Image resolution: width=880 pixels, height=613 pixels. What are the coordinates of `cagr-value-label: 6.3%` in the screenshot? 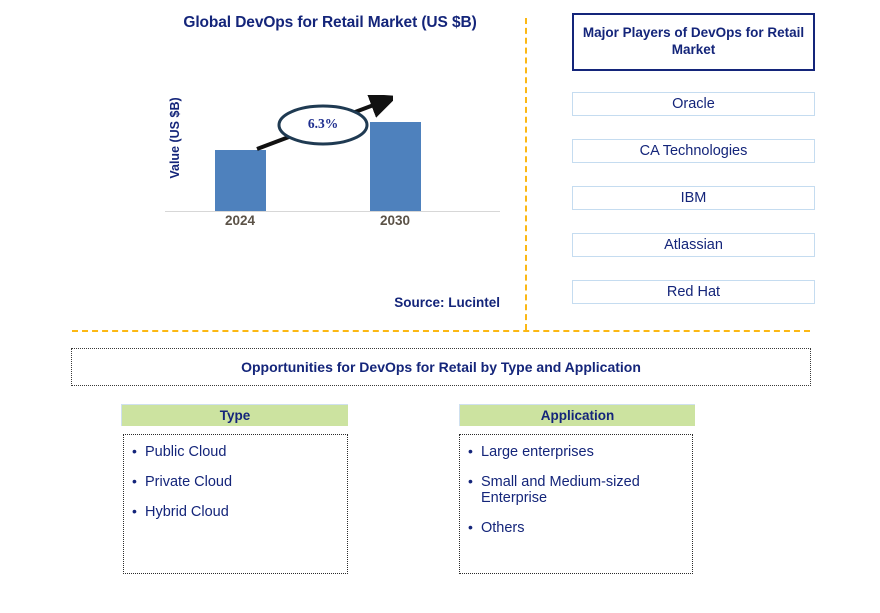 It's located at (323, 123).